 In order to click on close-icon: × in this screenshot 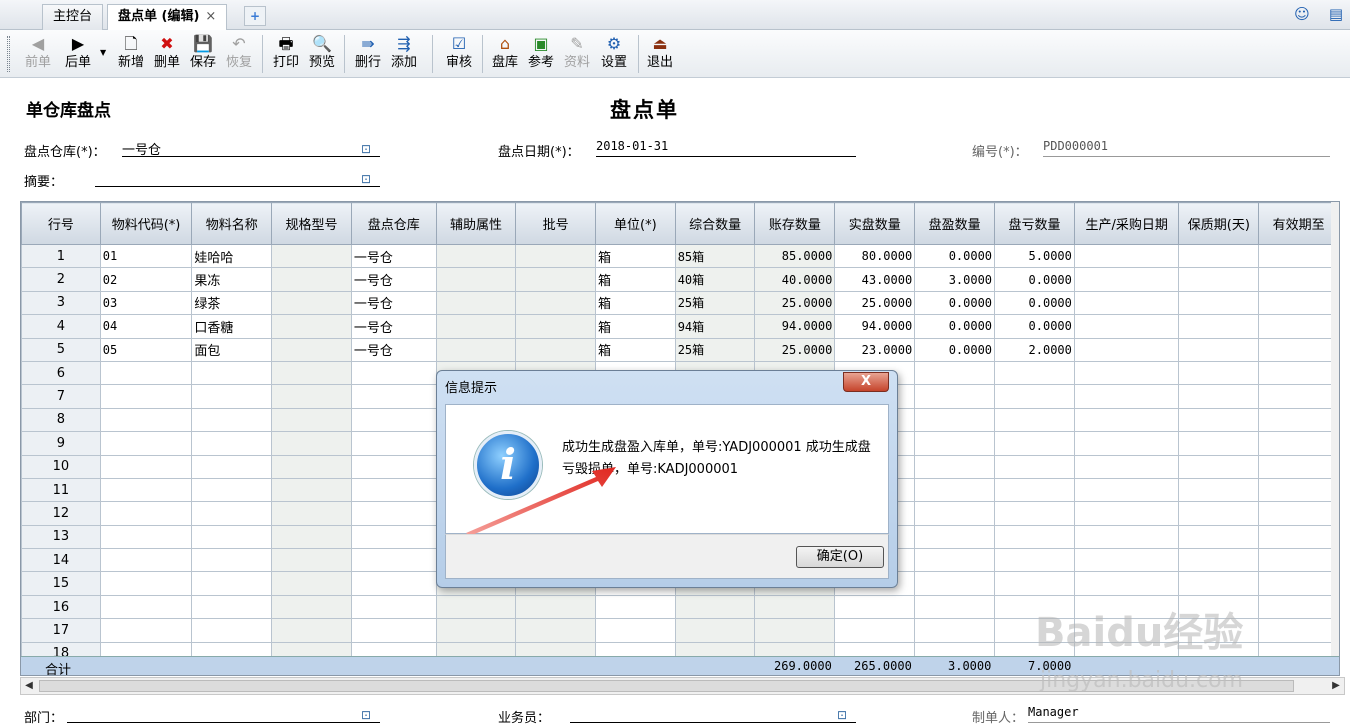, I will do `click(210, 16)`.